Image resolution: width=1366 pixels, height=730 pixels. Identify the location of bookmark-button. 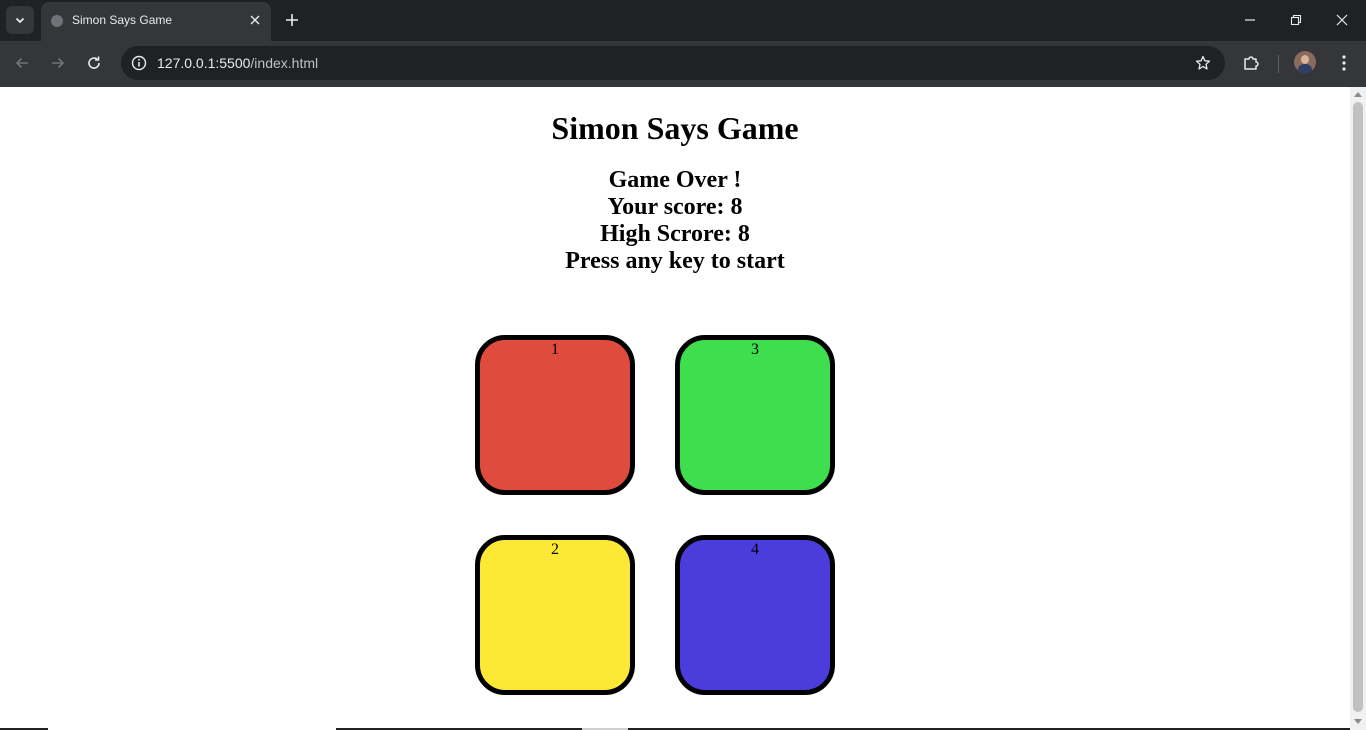
(1203, 63).